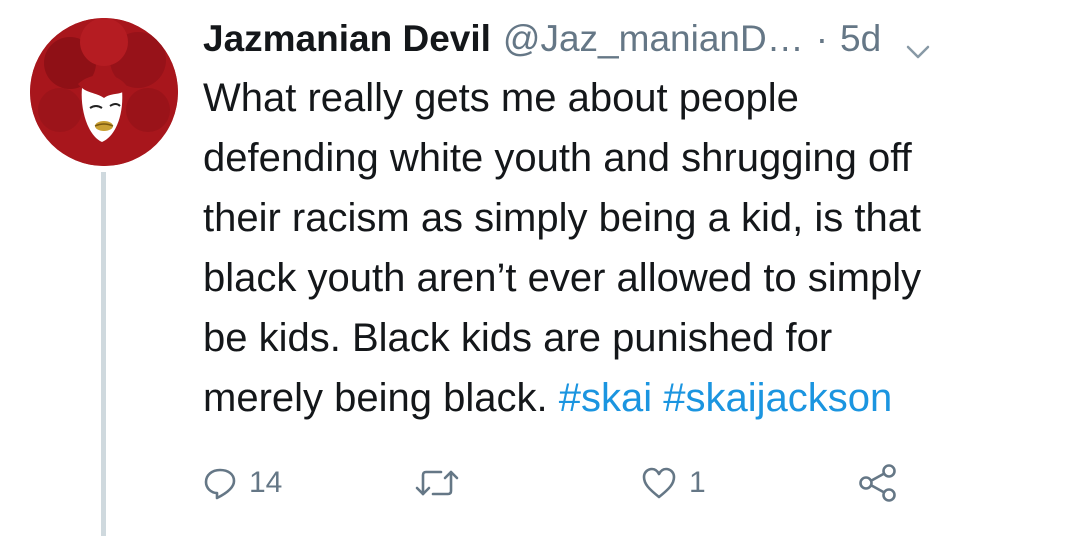 The width and height of the screenshot is (1080, 536). I want to click on retweet-icon, so click(437, 483).